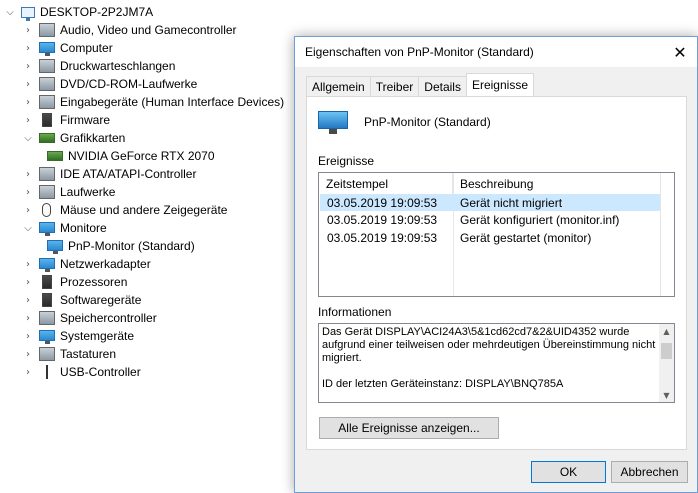 This screenshot has height=493, width=698. I want to click on tree-item: › Laufwerke, so click(68, 192).